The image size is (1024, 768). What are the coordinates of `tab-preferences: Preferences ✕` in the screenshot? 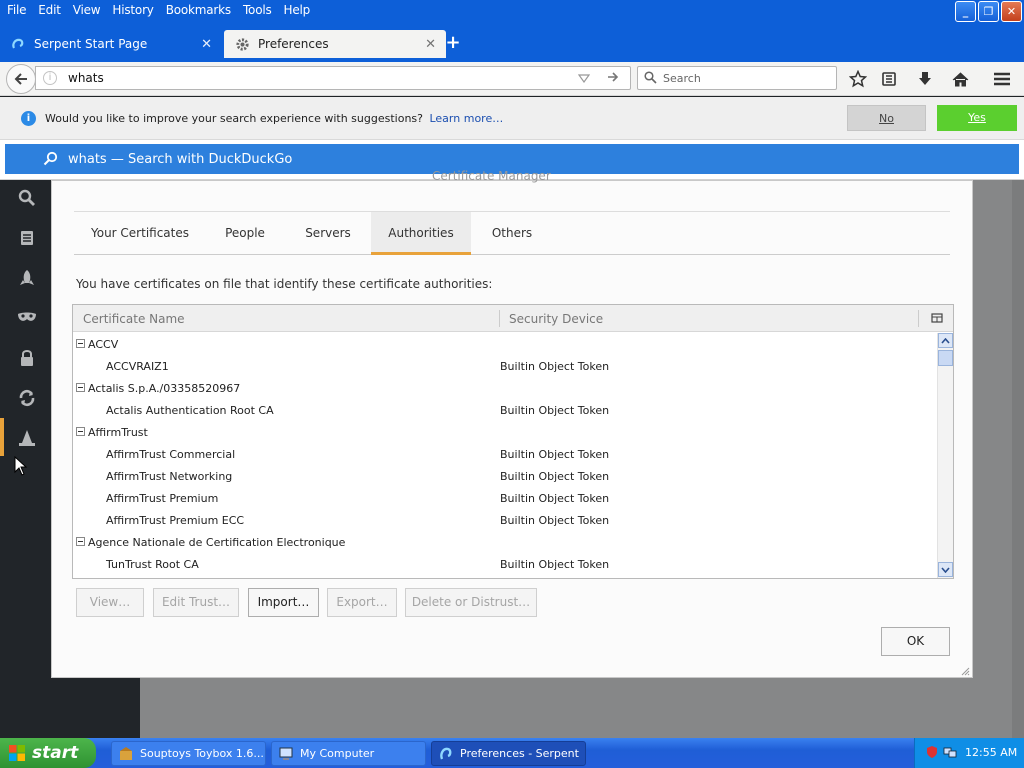 It's located at (335, 44).